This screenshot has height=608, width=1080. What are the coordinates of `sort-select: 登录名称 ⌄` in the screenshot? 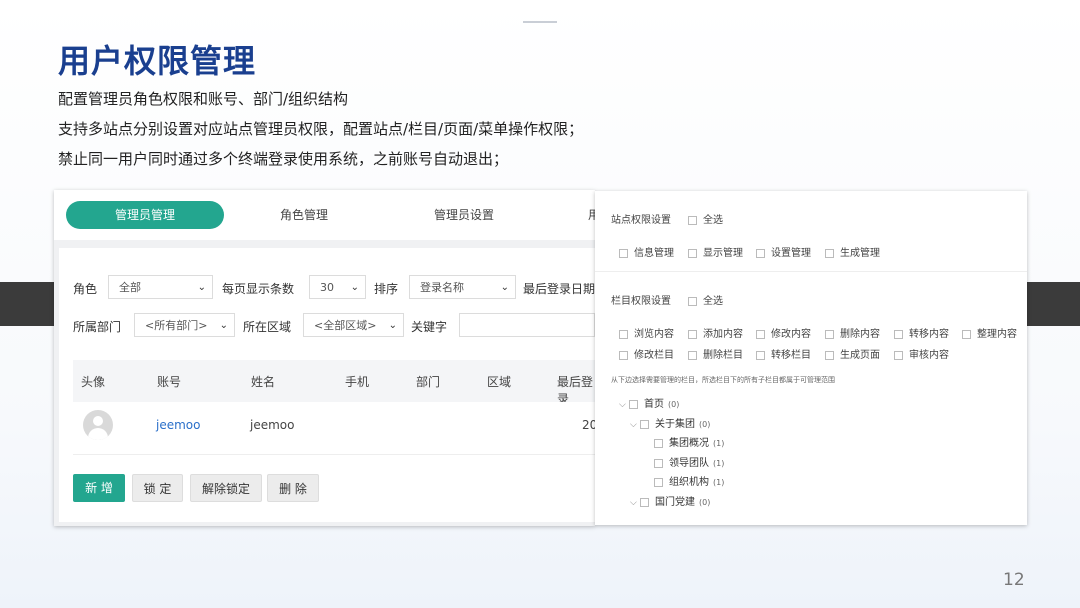 It's located at (462, 287).